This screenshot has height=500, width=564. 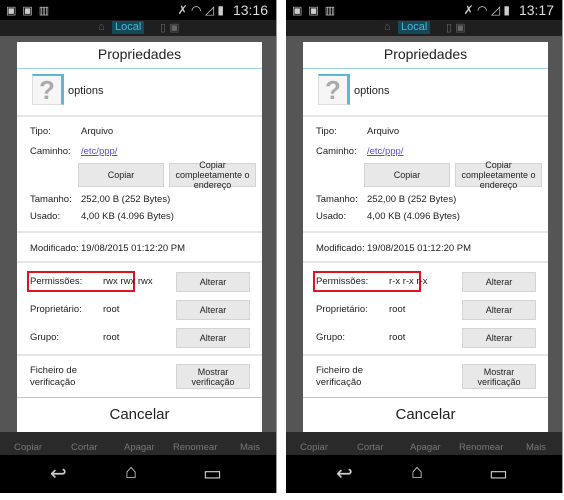 What do you see at coordinates (138, 10) in the screenshot?
I see `status-bar: ▣▣▥ ✗ ◠ ◿ ▮ 13:16` at bounding box center [138, 10].